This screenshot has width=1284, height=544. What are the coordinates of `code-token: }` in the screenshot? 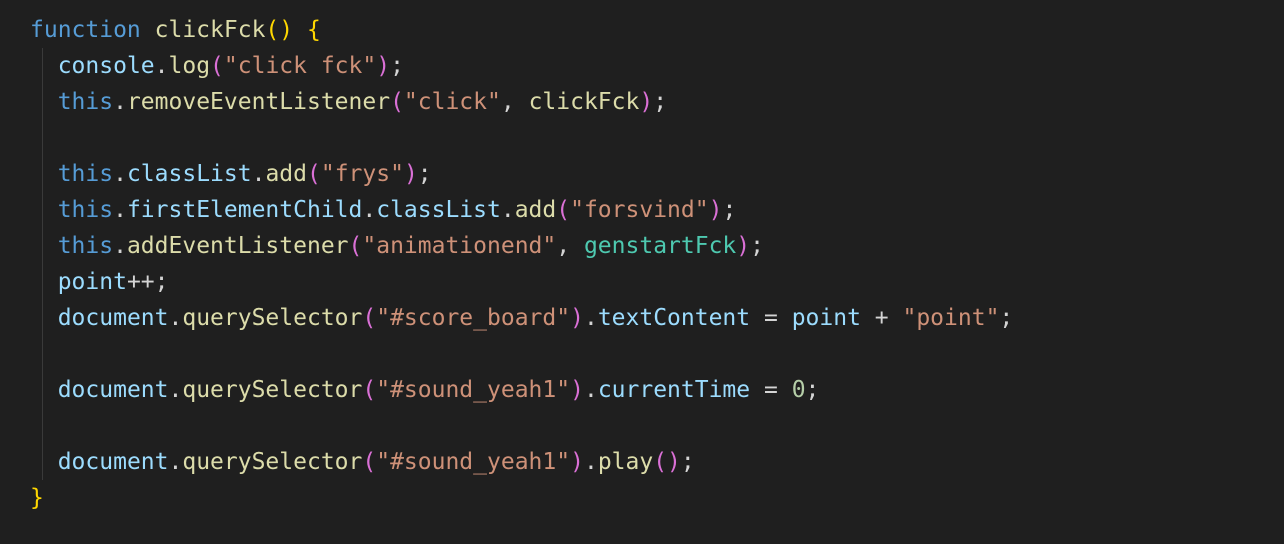 It's located at (37, 498).